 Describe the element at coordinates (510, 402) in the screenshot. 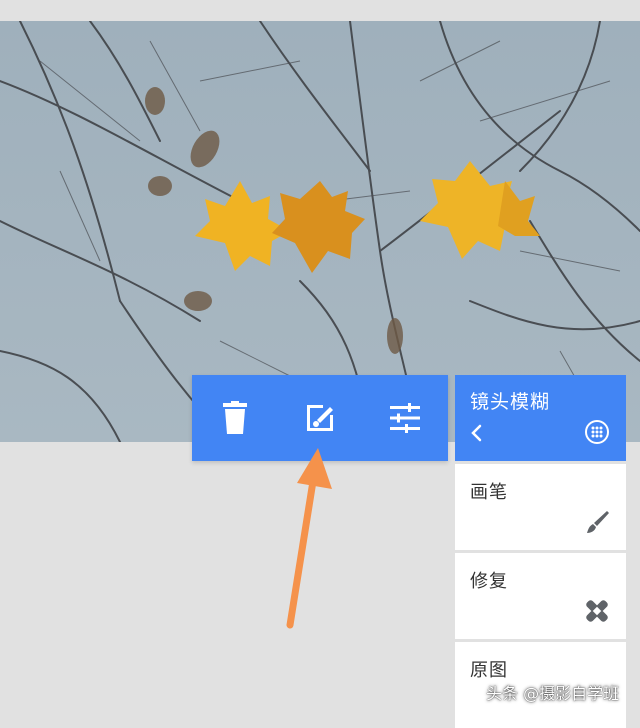

I see `panel-title: 镜头模糊` at that location.